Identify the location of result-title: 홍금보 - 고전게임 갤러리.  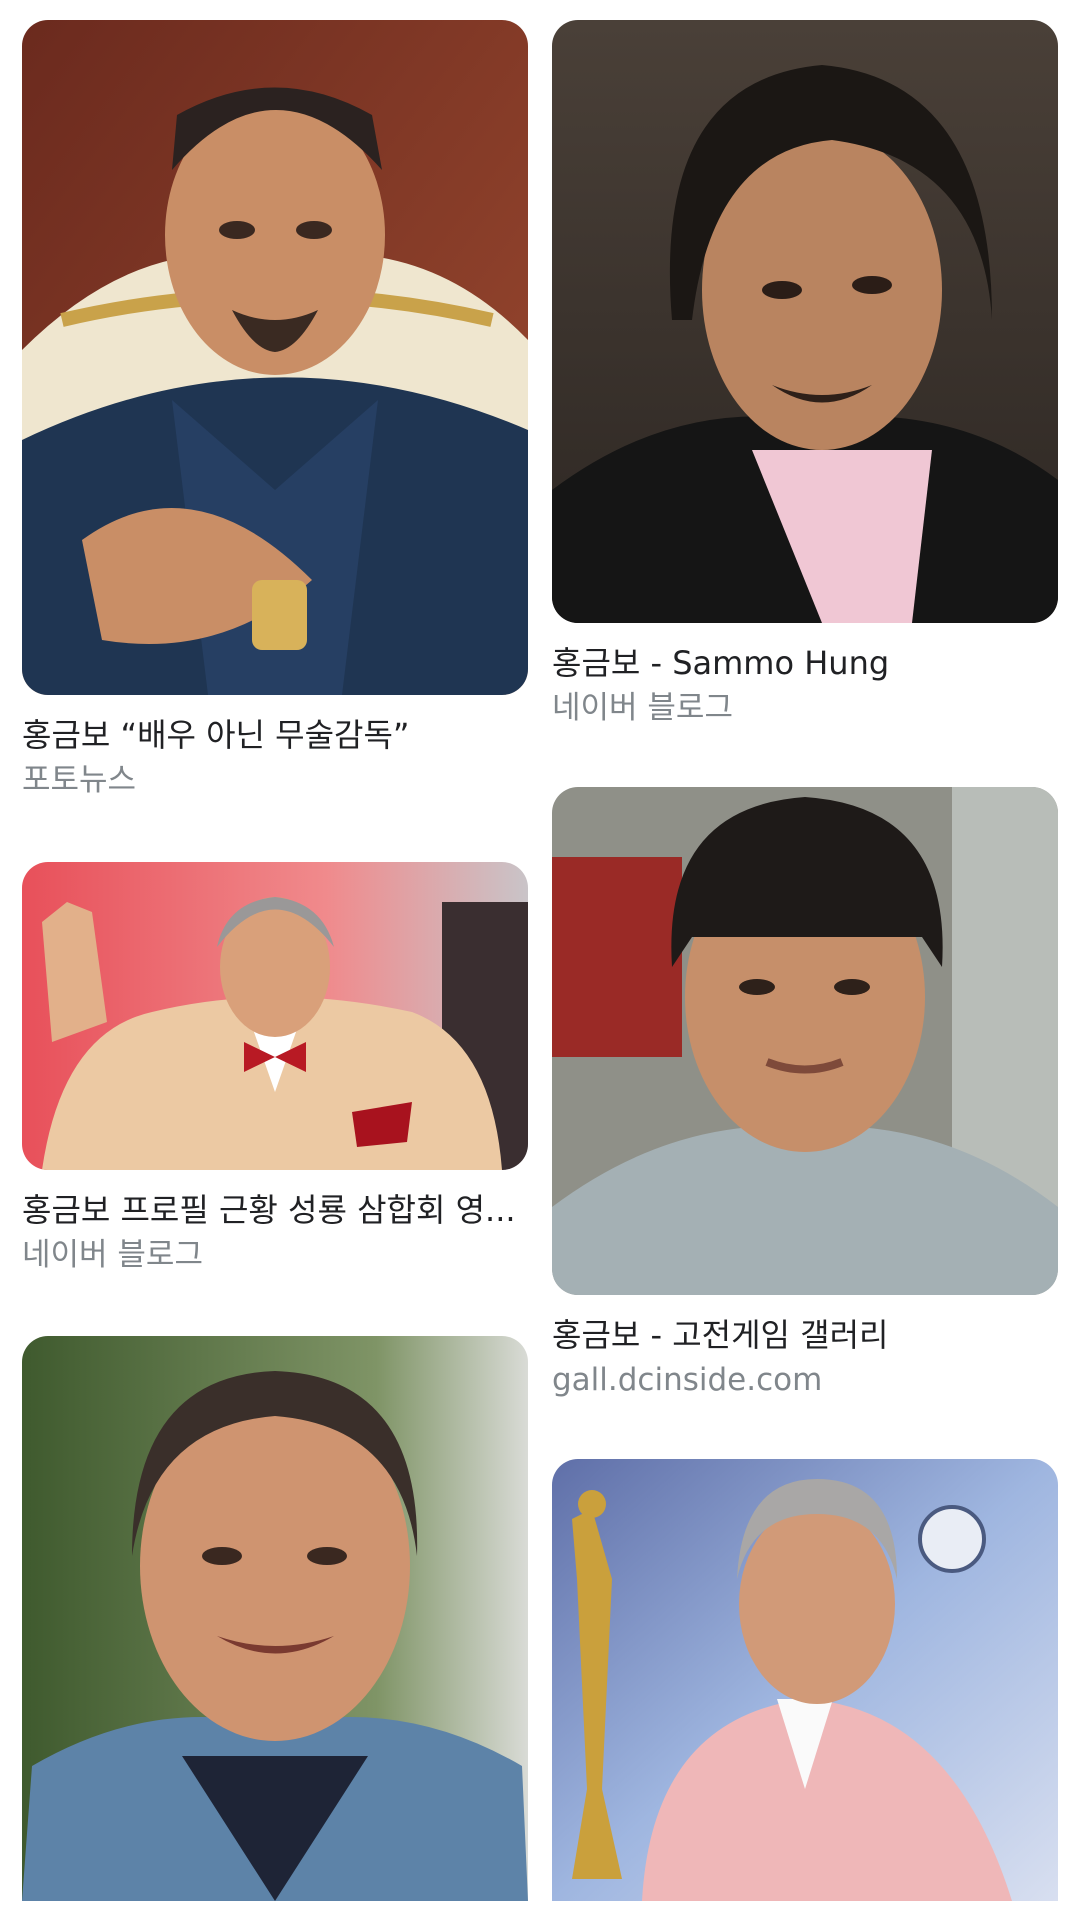
(805, 1335).